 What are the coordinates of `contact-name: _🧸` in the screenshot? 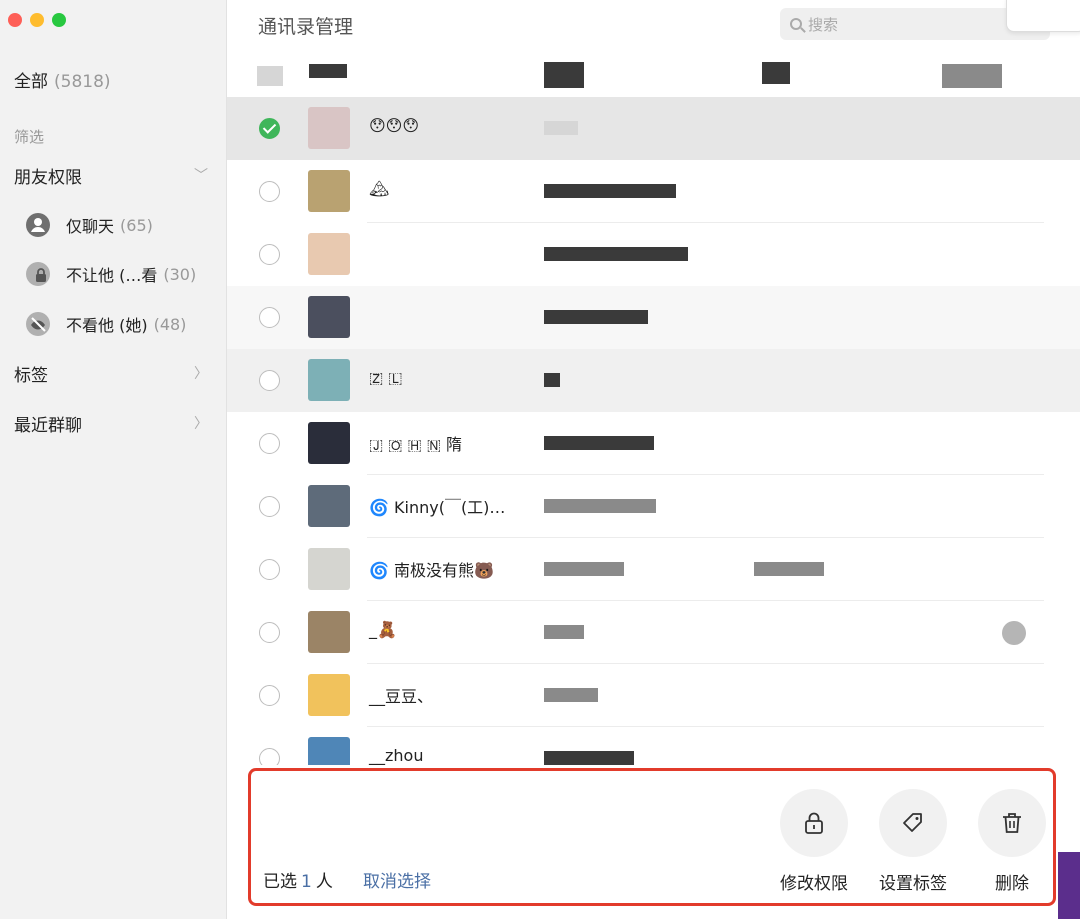 It's located at (383, 629).